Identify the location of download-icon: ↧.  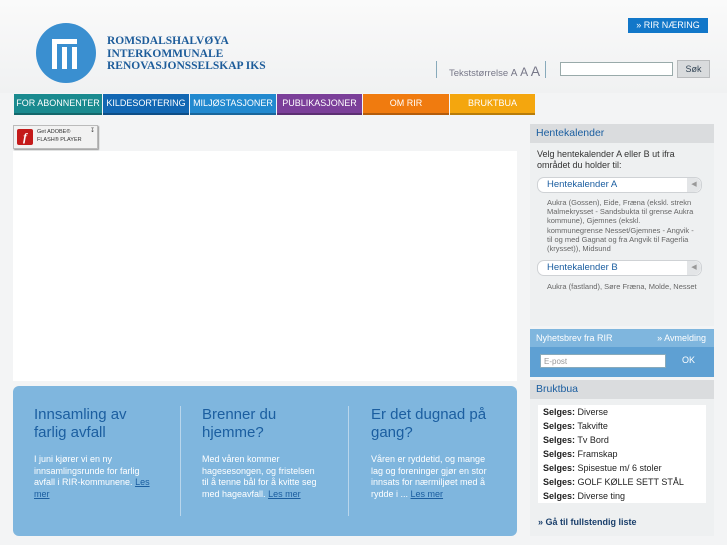
(93, 131).